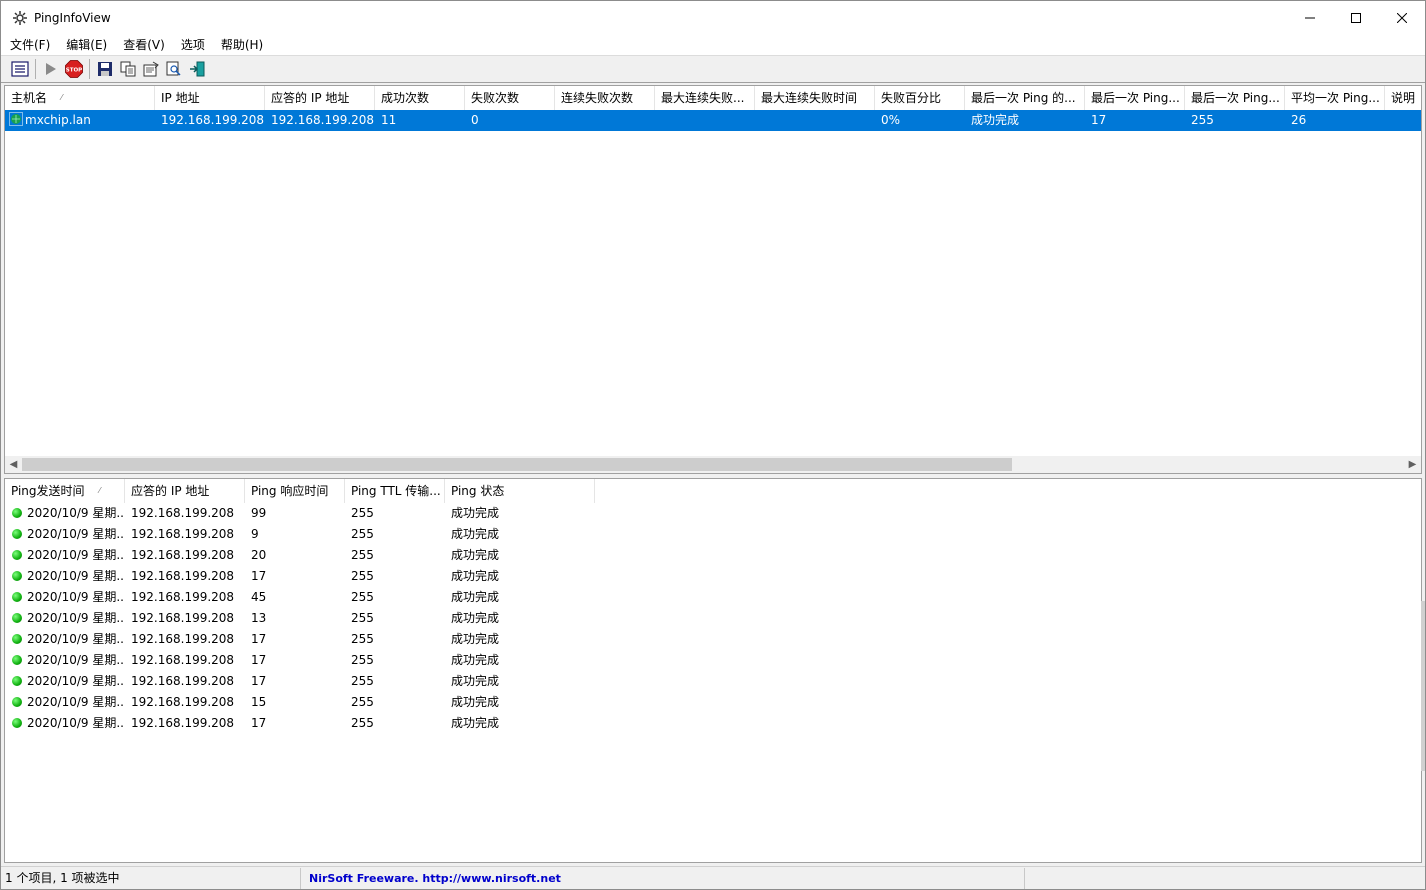 The height and width of the screenshot is (890, 1426). I want to click on col-hostname: 主机名 ⁄, so click(80, 98).